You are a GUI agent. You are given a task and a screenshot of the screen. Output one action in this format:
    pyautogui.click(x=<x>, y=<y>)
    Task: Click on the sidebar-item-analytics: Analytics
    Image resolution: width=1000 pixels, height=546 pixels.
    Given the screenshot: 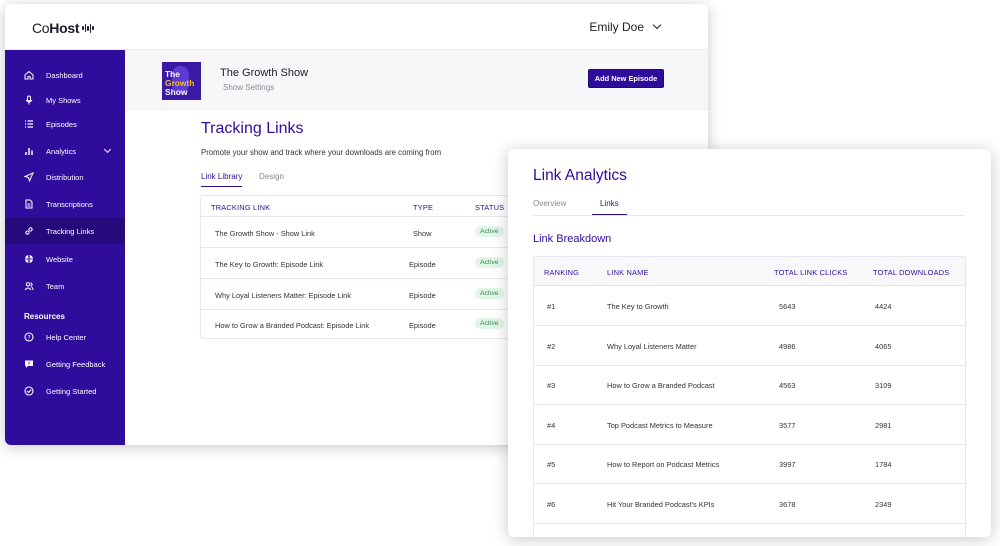 What is the action you would take?
    pyautogui.click(x=65, y=151)
    